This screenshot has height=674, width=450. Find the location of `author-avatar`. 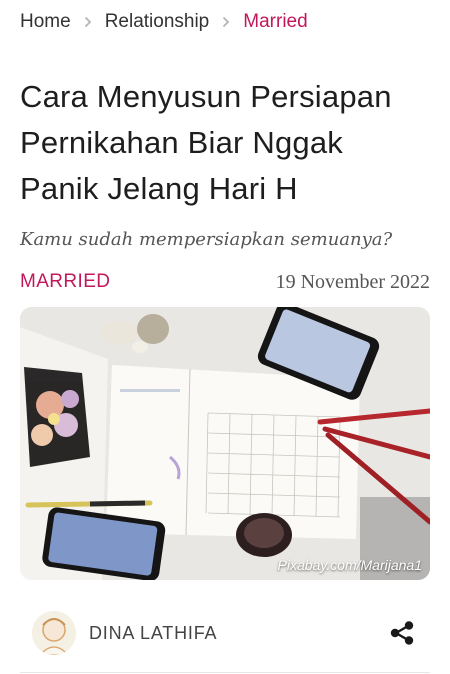

author-avatar is located at coordinates (54, 633).